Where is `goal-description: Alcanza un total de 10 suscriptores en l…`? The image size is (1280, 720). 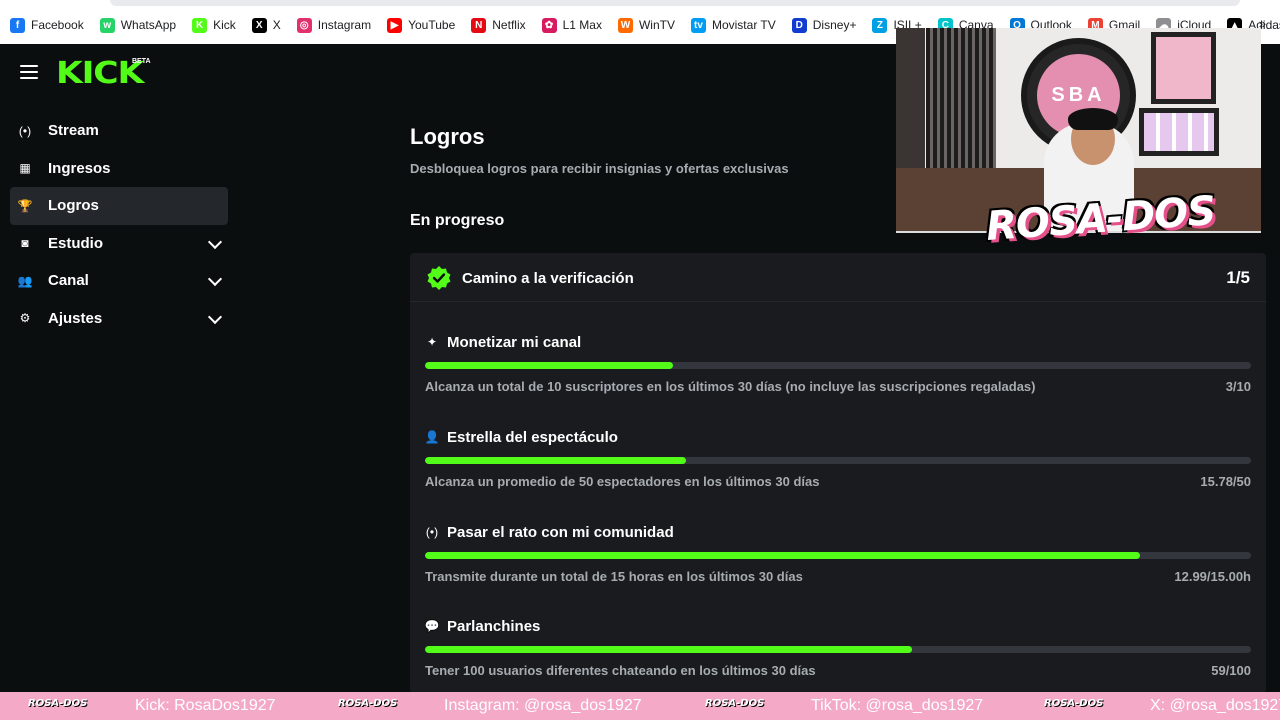 goal-description: Alcanza un total de 10 suscriptores en l… is located at coordinates (730, 386).